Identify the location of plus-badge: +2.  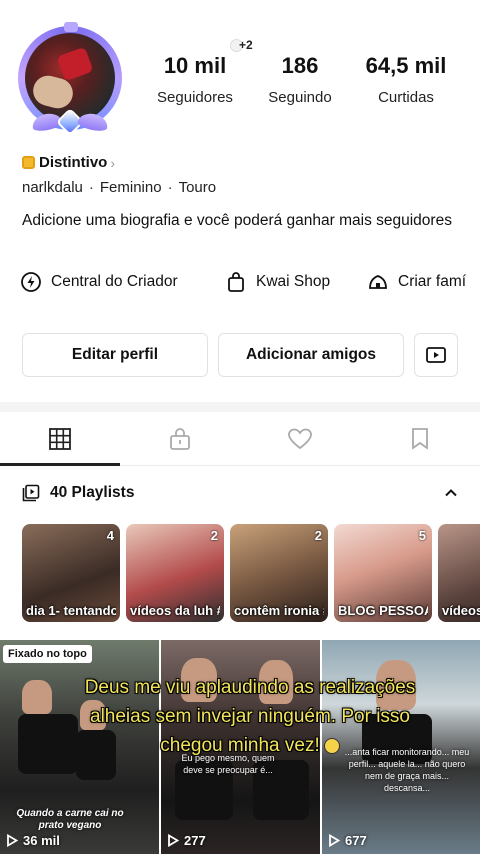
(241, 45).